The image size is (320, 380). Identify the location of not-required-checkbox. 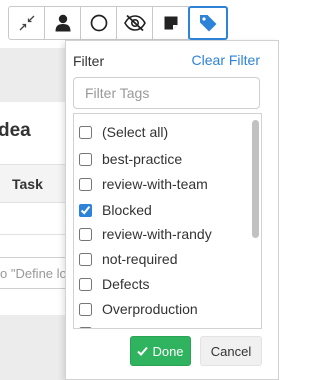
(85, 259).